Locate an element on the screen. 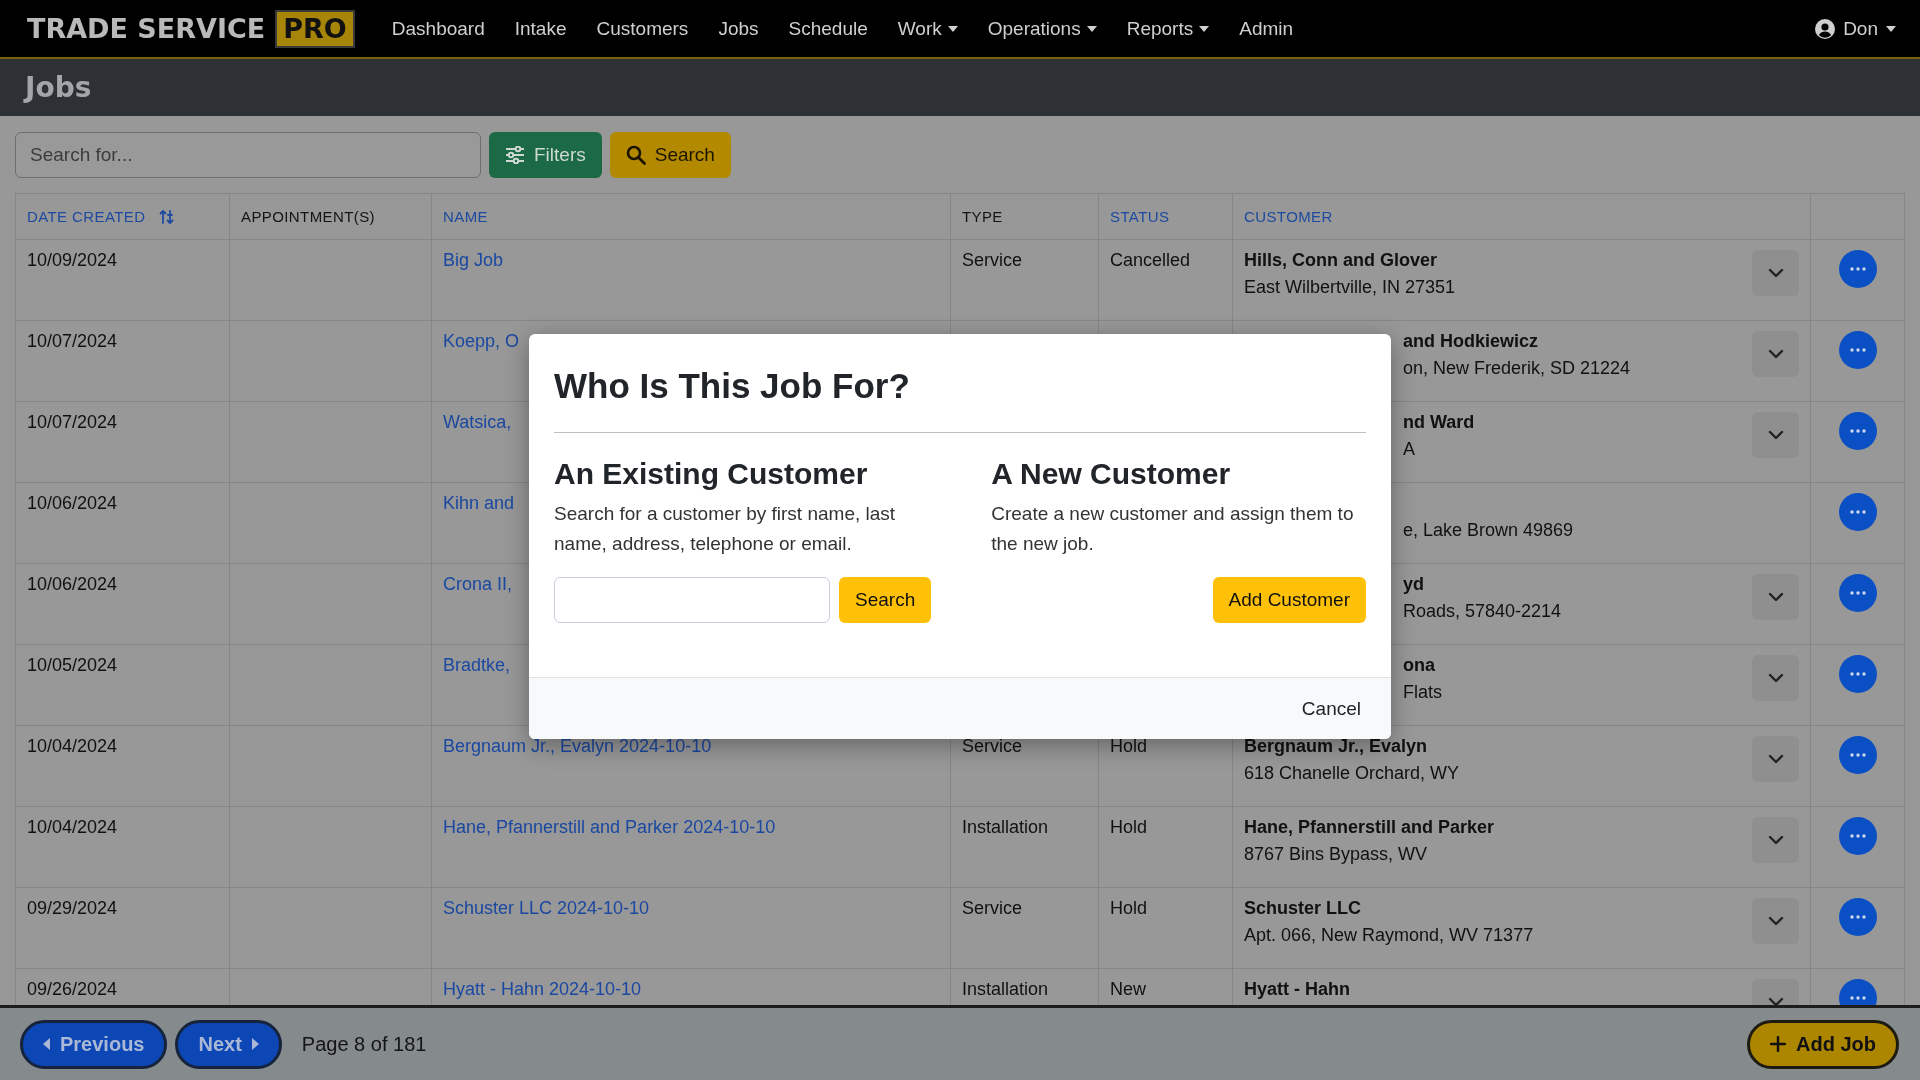 Image resolution: width=1920 pixels, height=1080 pixels. next-button: Next is located at coordinates (228, 1044).